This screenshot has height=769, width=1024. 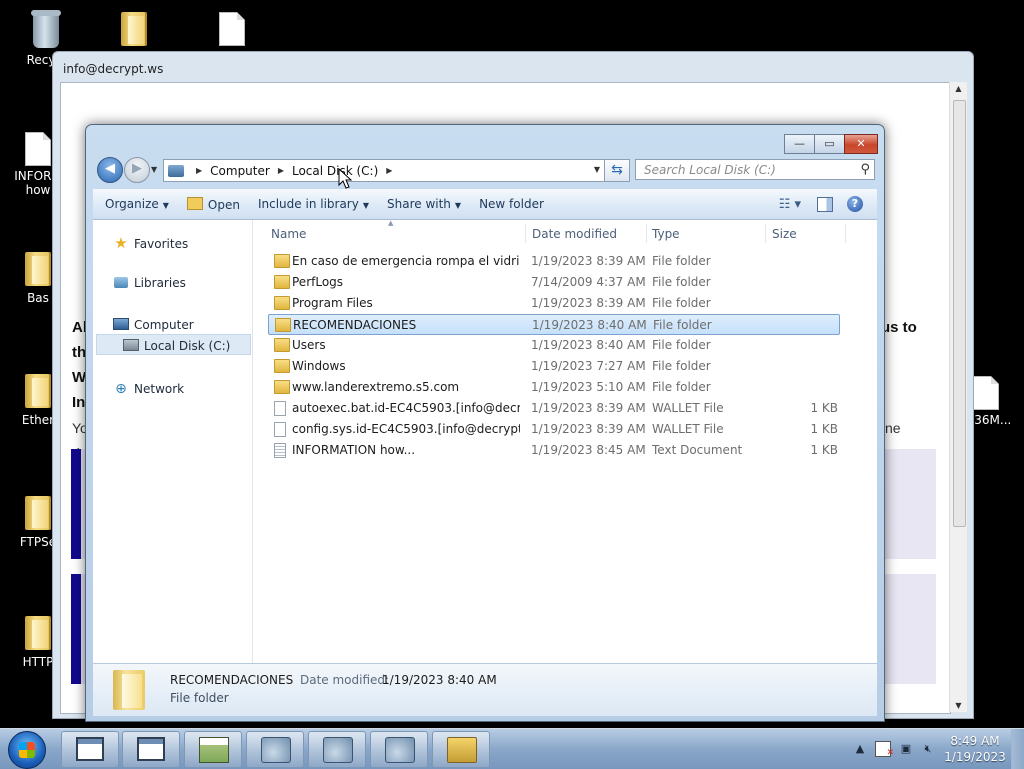 I want to click on breadcrumb-computer: Computer, so click(x=240, y=171).